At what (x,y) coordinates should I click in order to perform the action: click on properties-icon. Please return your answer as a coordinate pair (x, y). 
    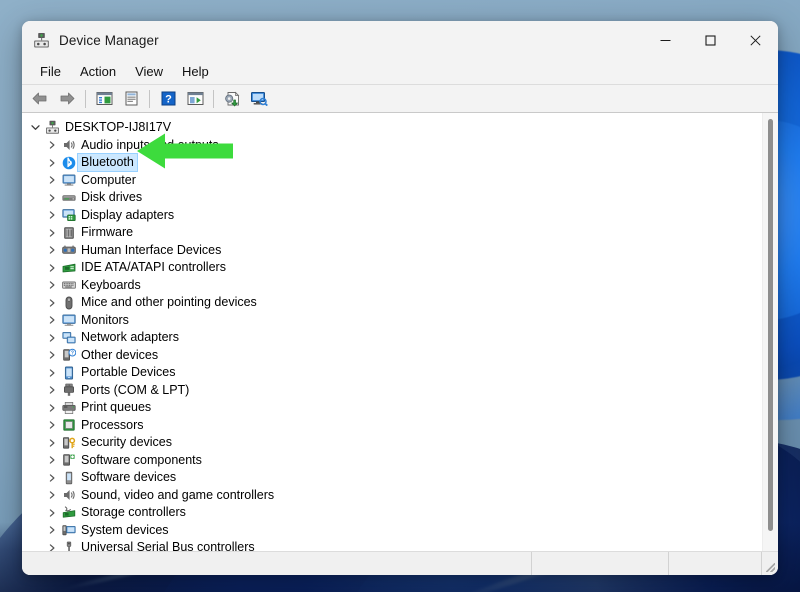
    Looking at the image, I should click on (131, 98).